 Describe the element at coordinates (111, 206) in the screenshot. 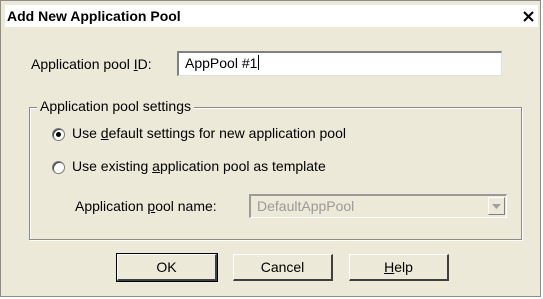

I see `pool-name-label-text: Application` at that location.